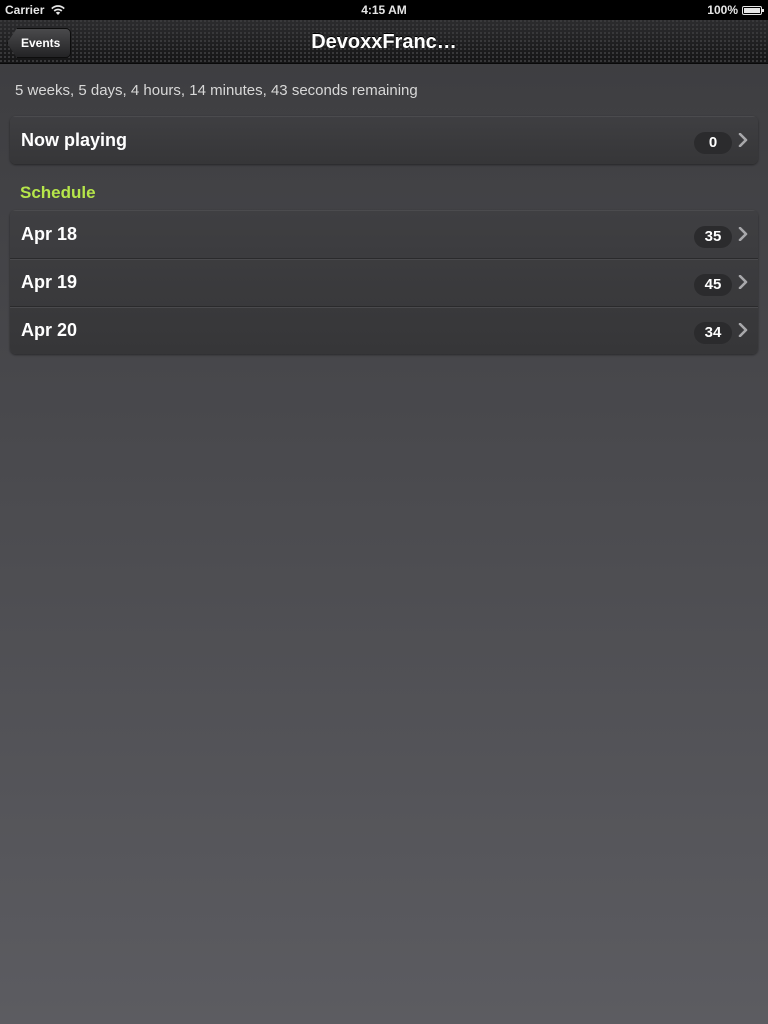 The height and width of the screenshot is (1024, 768). I want to click on row-label: Now playing, so click(74, 140).